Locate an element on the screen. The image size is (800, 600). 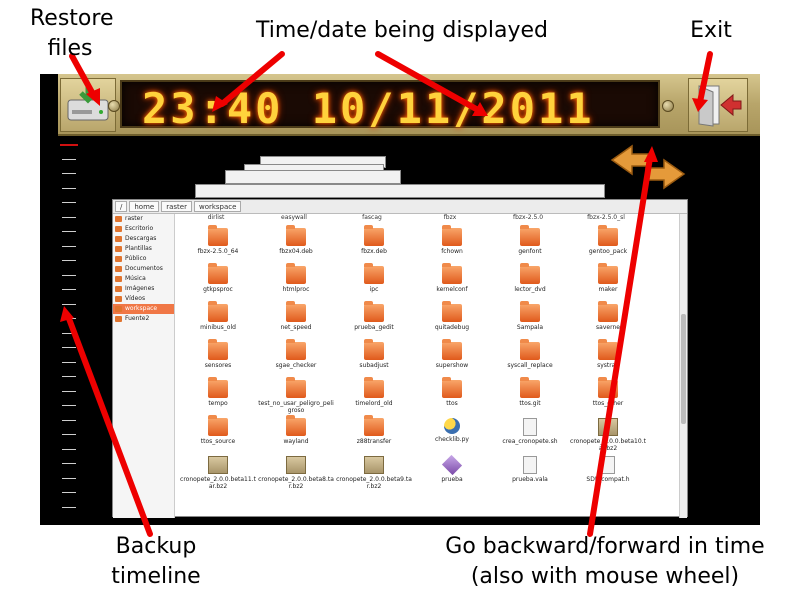
backup-timeline is located at coordinates (70, 330).